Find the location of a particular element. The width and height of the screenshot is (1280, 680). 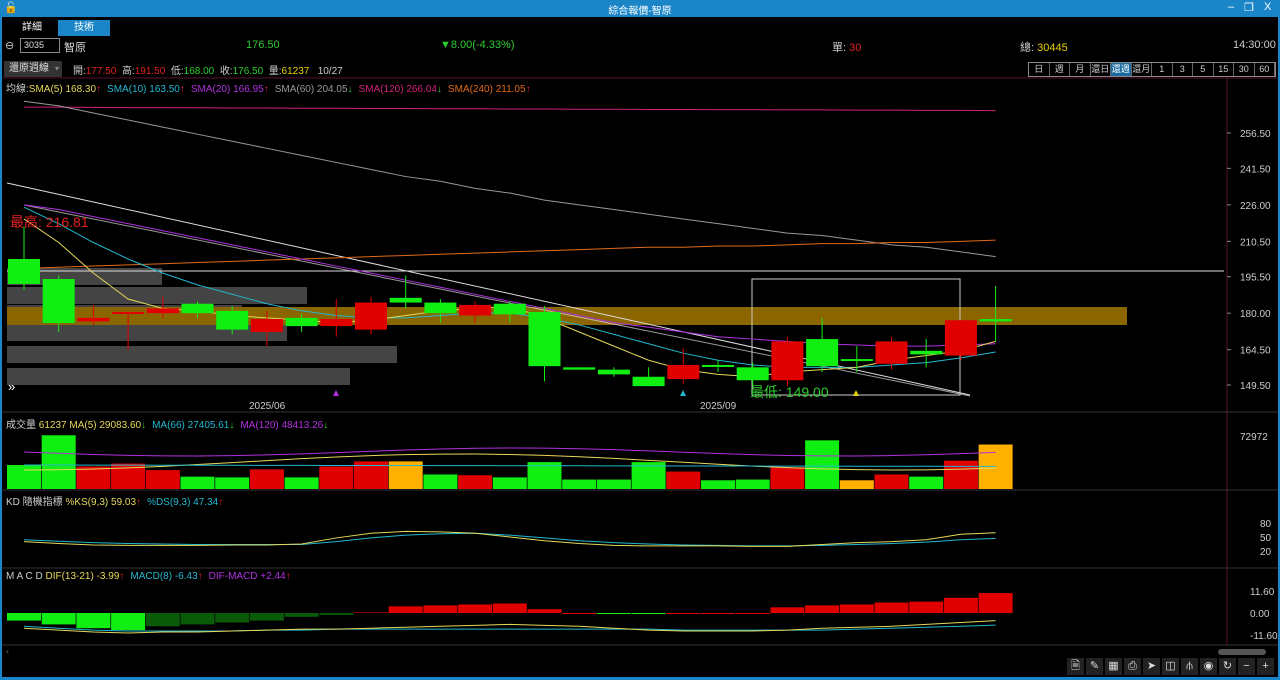

vol_legend-item: MA(120) 48413.26 is located at coordinates (282, 425).